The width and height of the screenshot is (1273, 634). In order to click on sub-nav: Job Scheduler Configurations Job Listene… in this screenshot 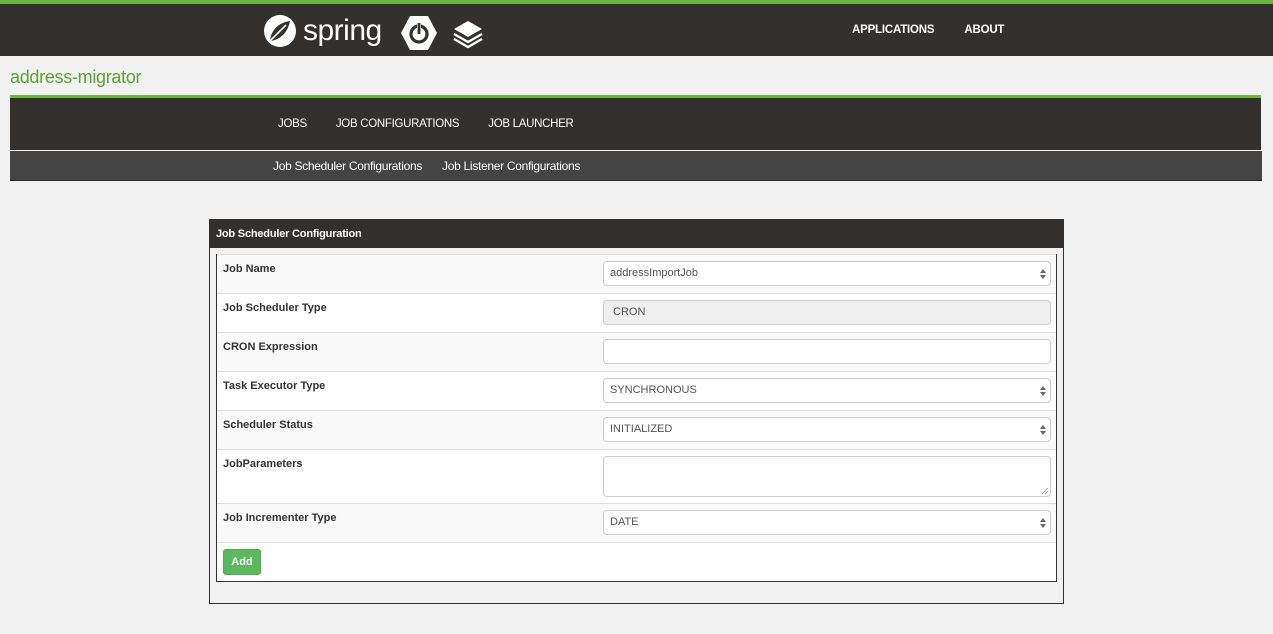, I will do `click(636, 166)`.